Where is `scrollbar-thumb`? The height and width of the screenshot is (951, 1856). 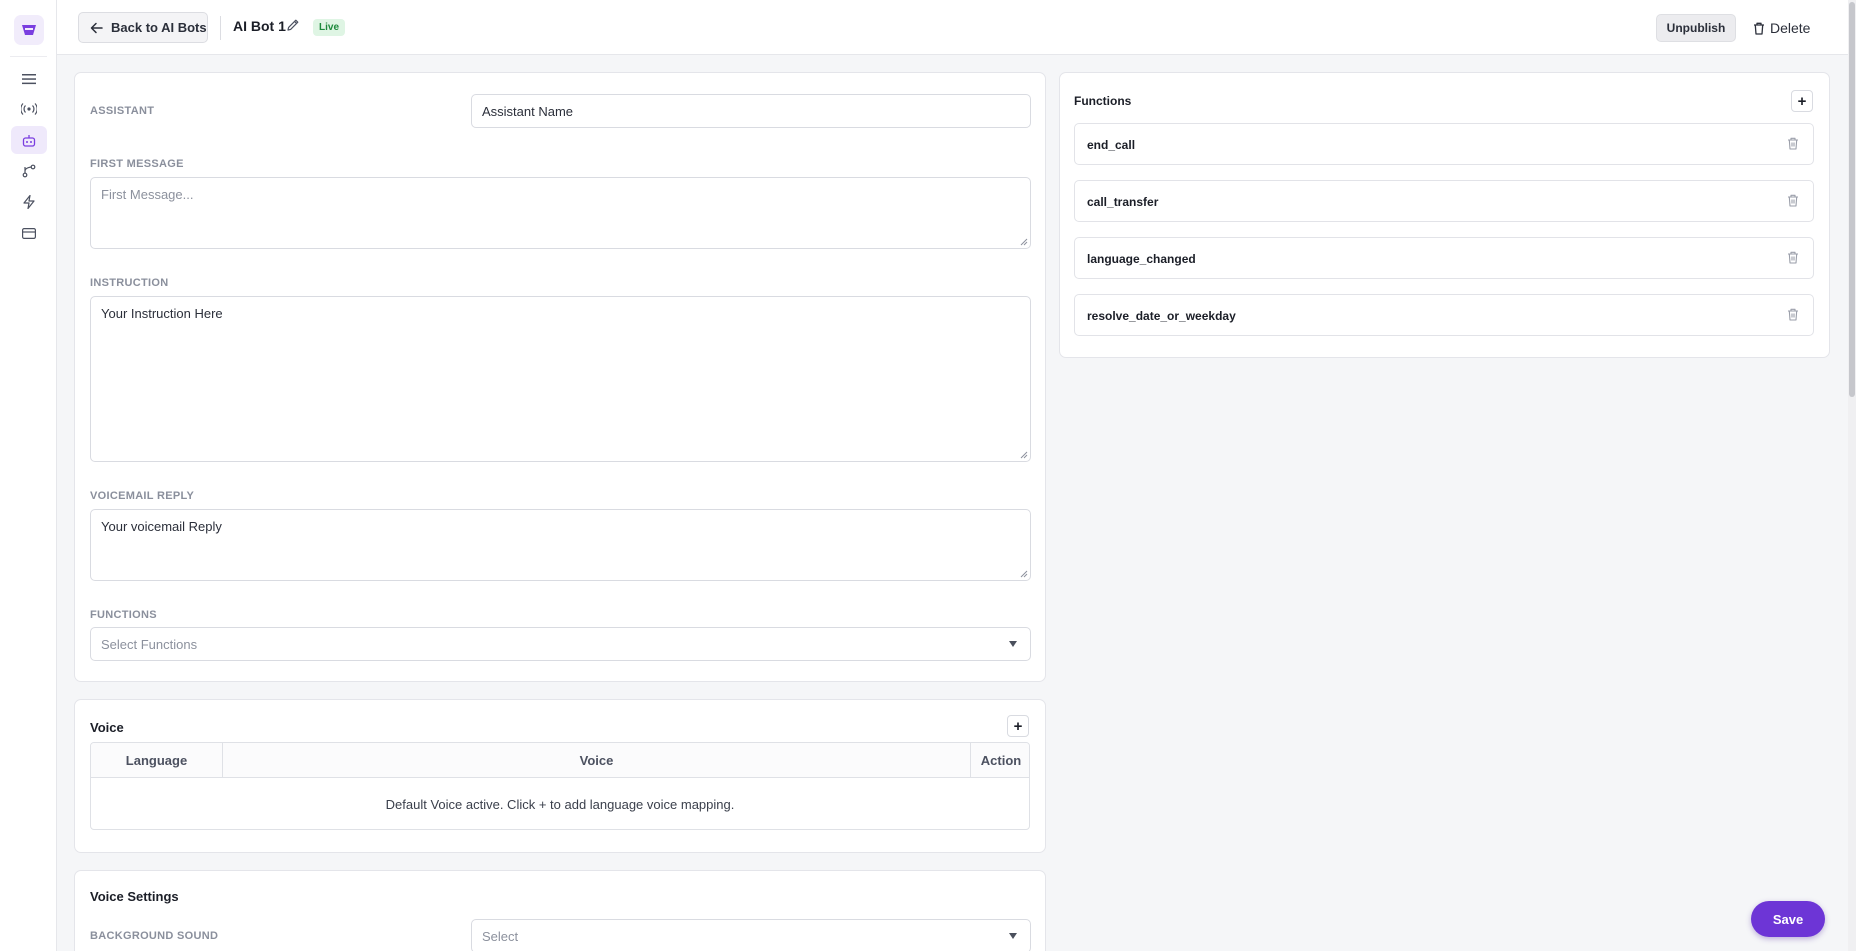
scrollbar-thumb is located at coordinates (1852, 199).